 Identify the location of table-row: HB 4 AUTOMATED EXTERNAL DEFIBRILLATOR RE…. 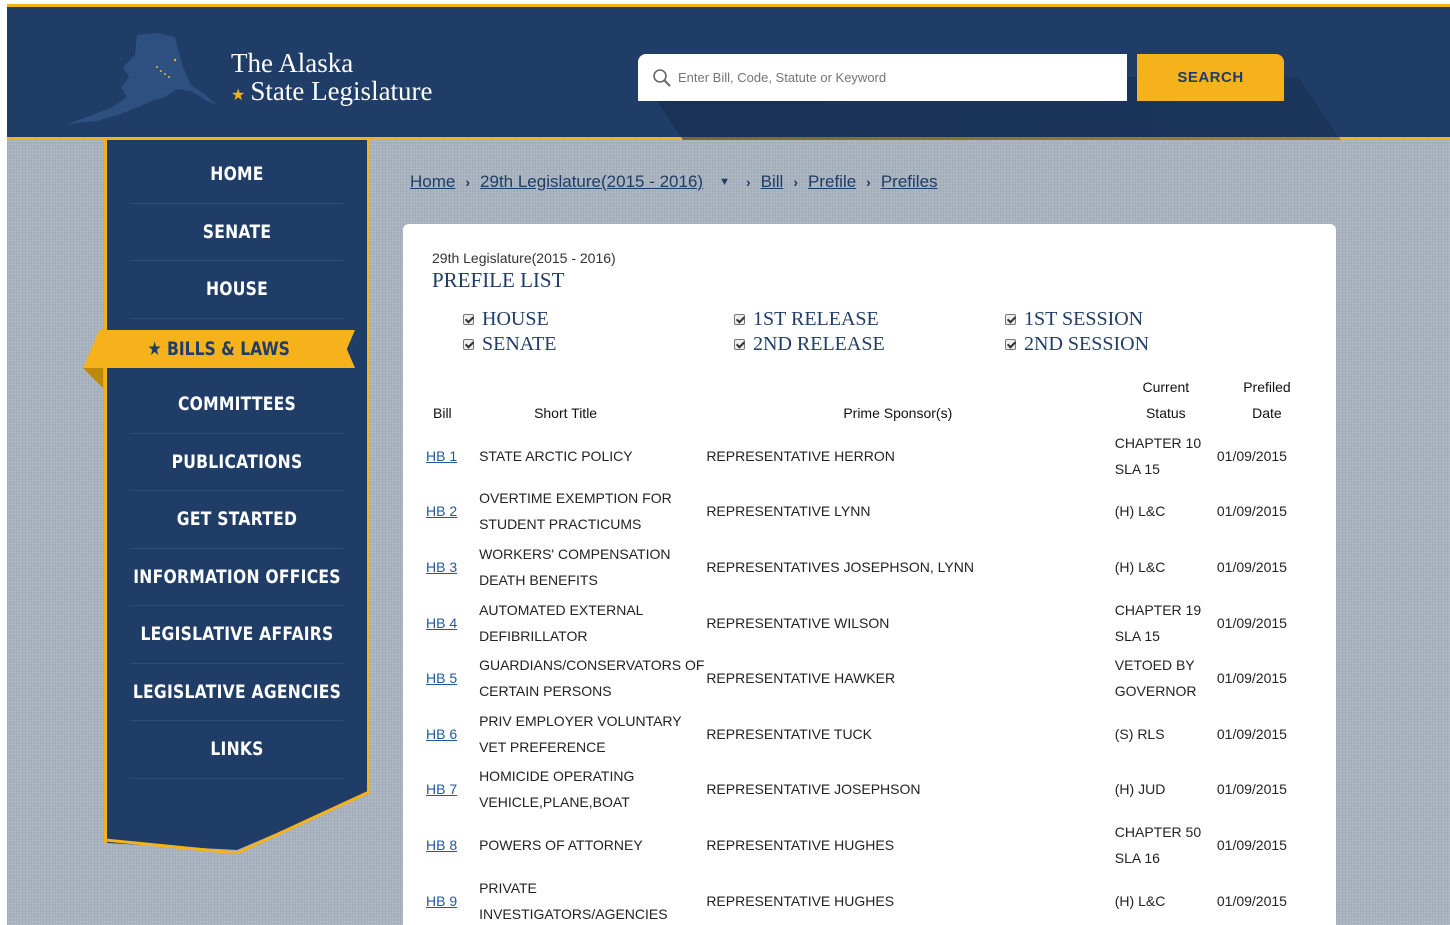
(867, 623).